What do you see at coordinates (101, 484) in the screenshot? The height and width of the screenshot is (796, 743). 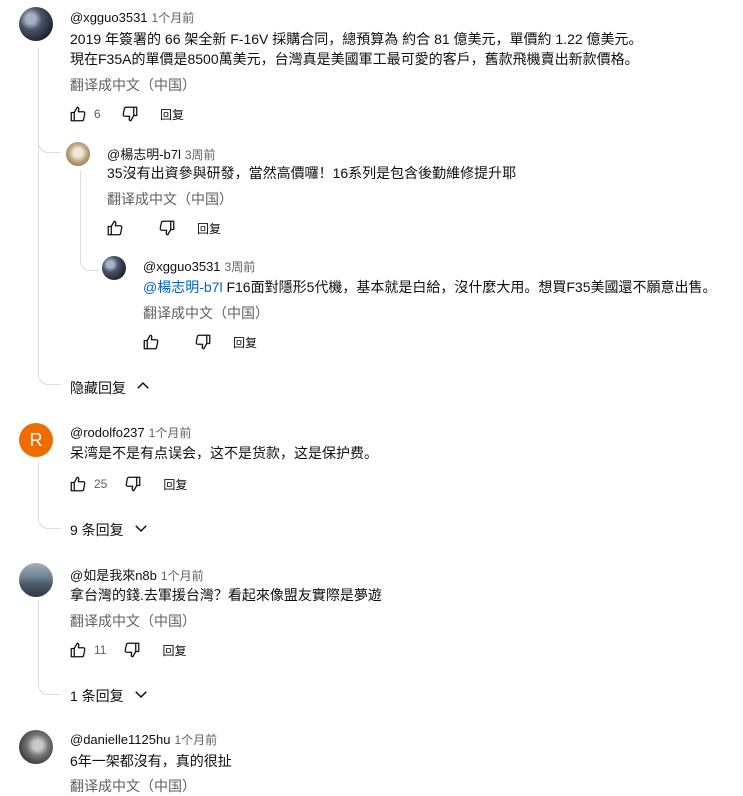 I see `like-count: 25` at bounding box center [101, 484].